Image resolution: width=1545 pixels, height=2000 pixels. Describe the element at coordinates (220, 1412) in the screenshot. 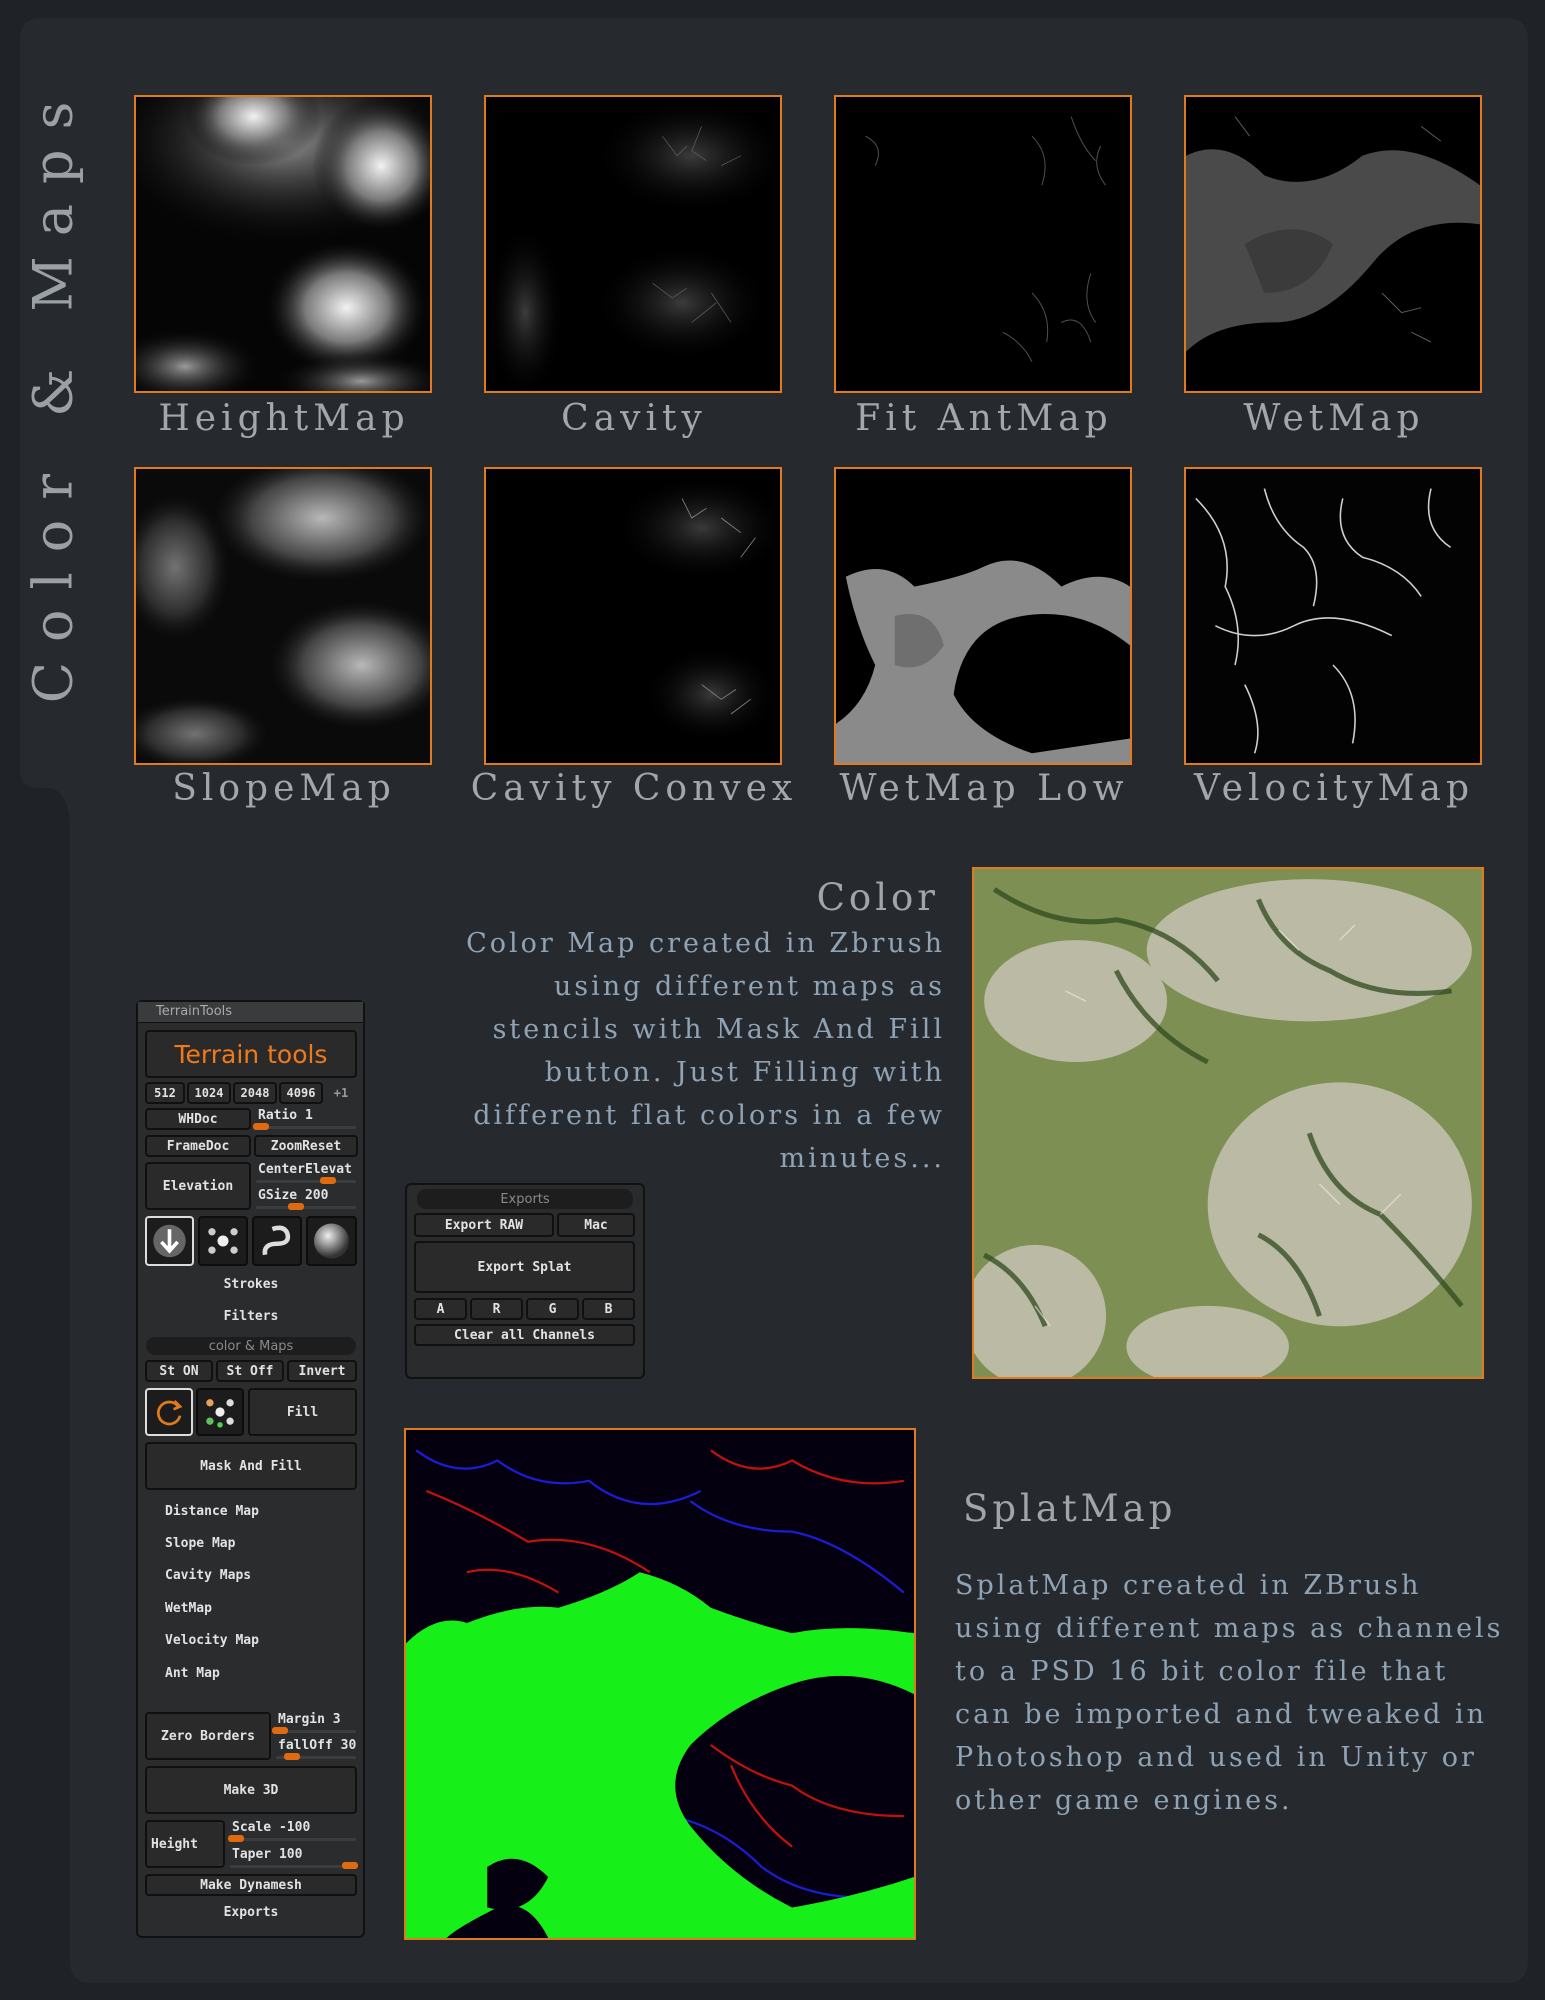

I see `color-dots-icon` at that location.